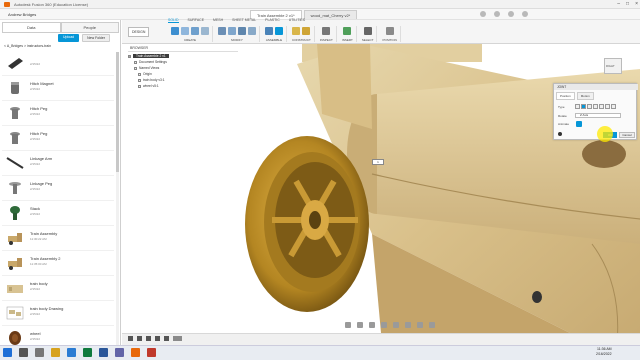  Describe the element at coordinates (27, 46) in the screenshot. I see `breadcrumb: < A_Bridges > instructors-train` at that location.